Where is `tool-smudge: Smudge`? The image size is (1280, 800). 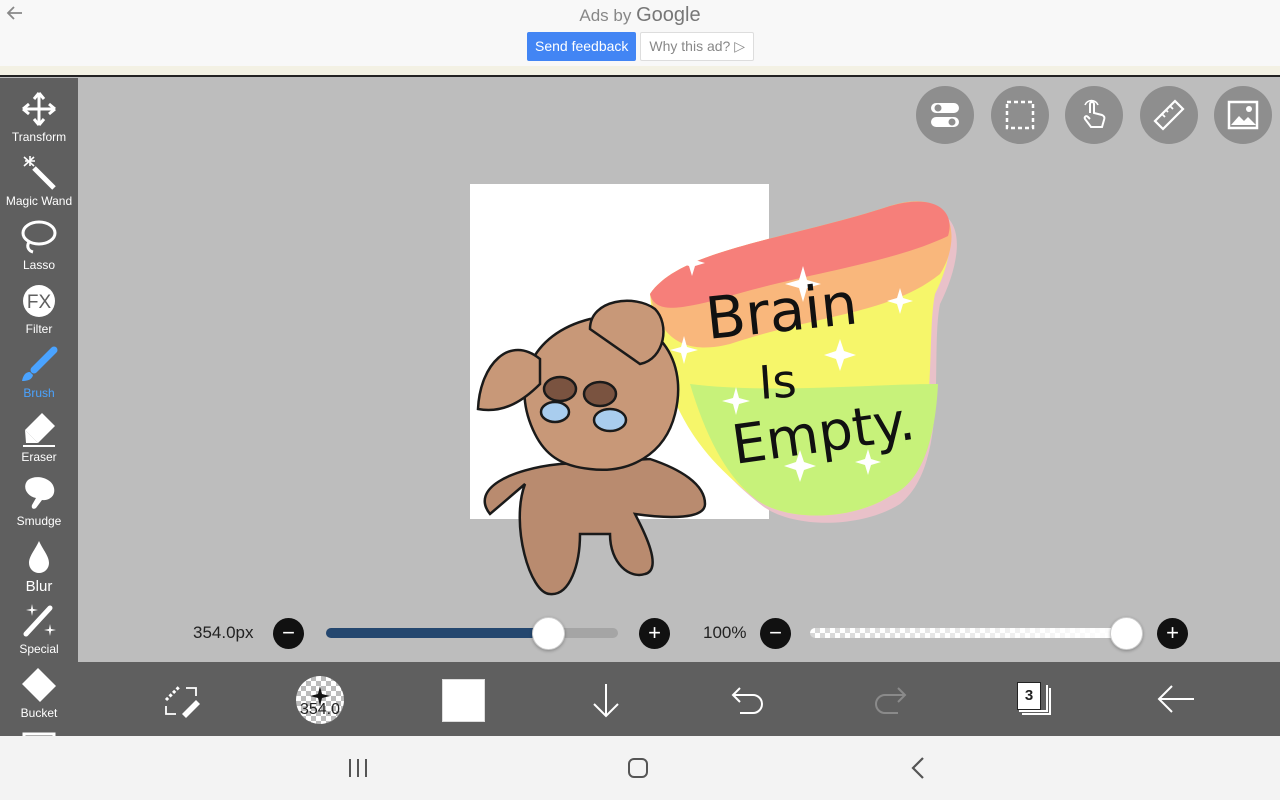 tool-smudge: Smudge is located at coordinates (39, 500).